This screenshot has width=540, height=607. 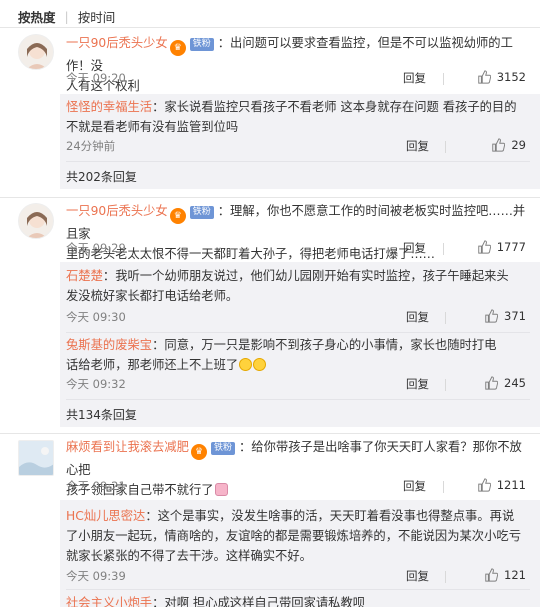 I want to click on comment-meta: 今天 09:29 回复 1777, so click(x=296, y=249).